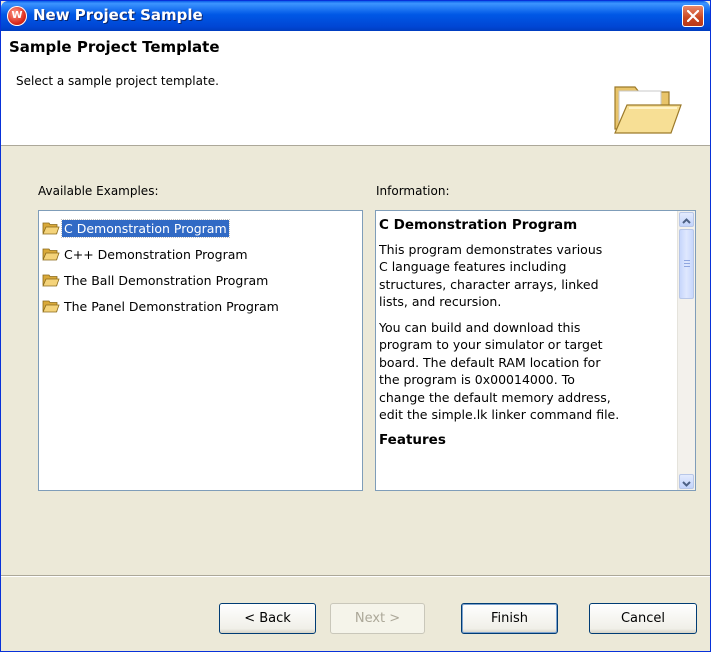 This screenshot has width=711, height=652. I want to click on finish-button: Finish, so click(509, 618).